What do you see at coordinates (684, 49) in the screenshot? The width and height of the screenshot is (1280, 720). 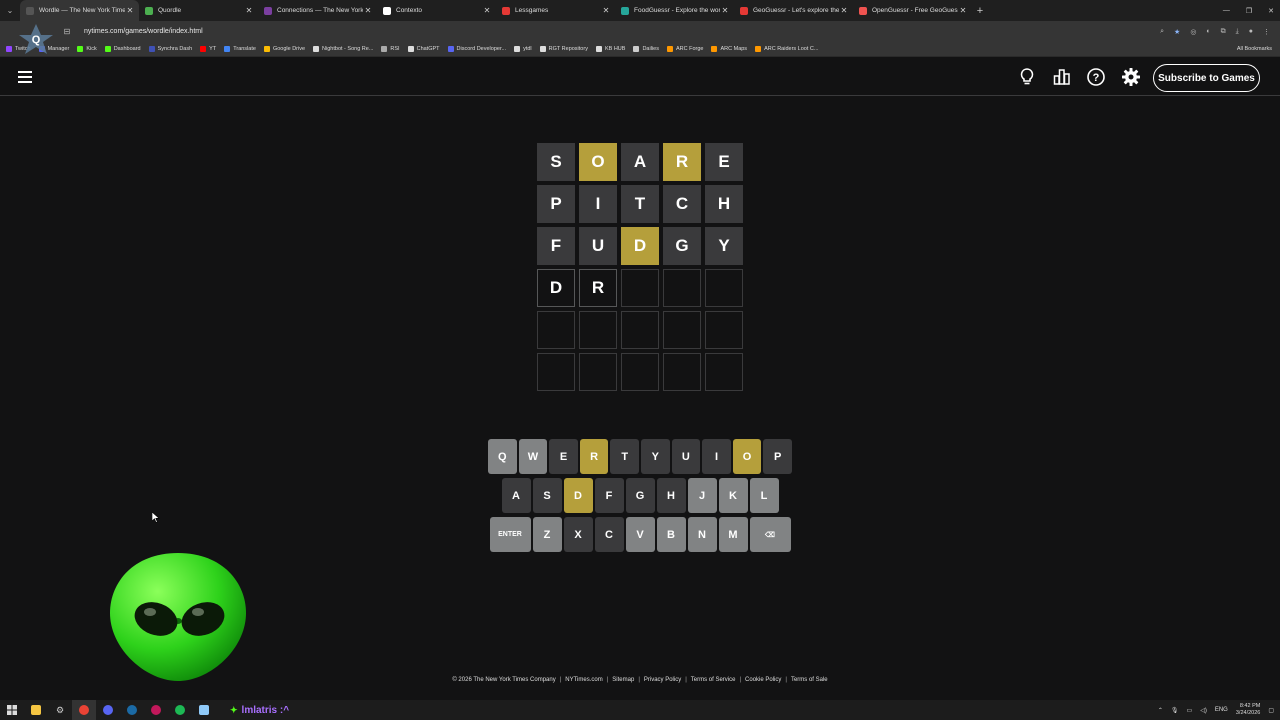 I see `bookmark-item: ARC Forge` at bounding box center [684, 49].